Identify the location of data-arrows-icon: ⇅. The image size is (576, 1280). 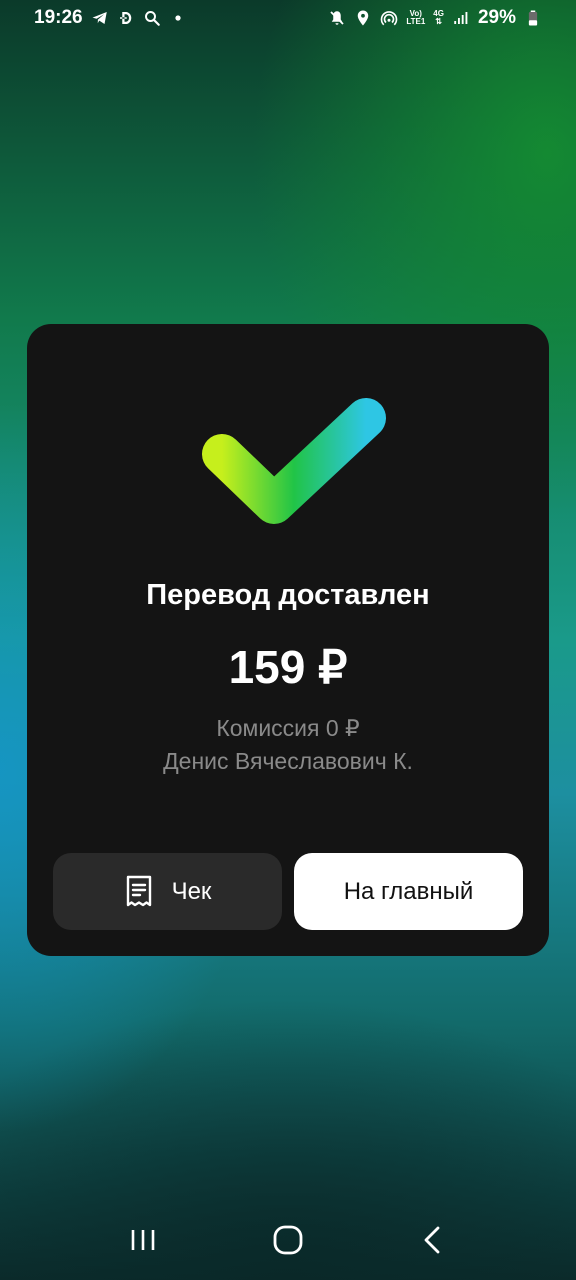
(438, 21).